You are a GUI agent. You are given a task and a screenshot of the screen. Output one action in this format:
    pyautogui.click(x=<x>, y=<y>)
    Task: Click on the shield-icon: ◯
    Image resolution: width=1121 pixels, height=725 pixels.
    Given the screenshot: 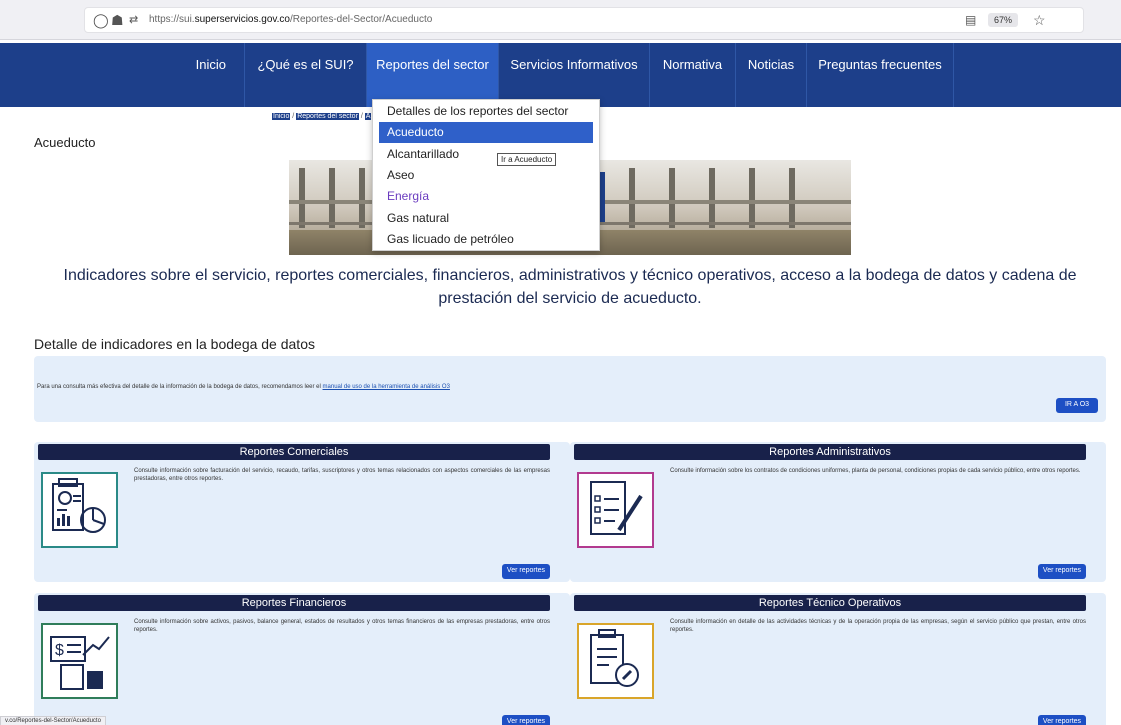 What is the action you would take?
    pyautogui.click(x=101, y=20)
    